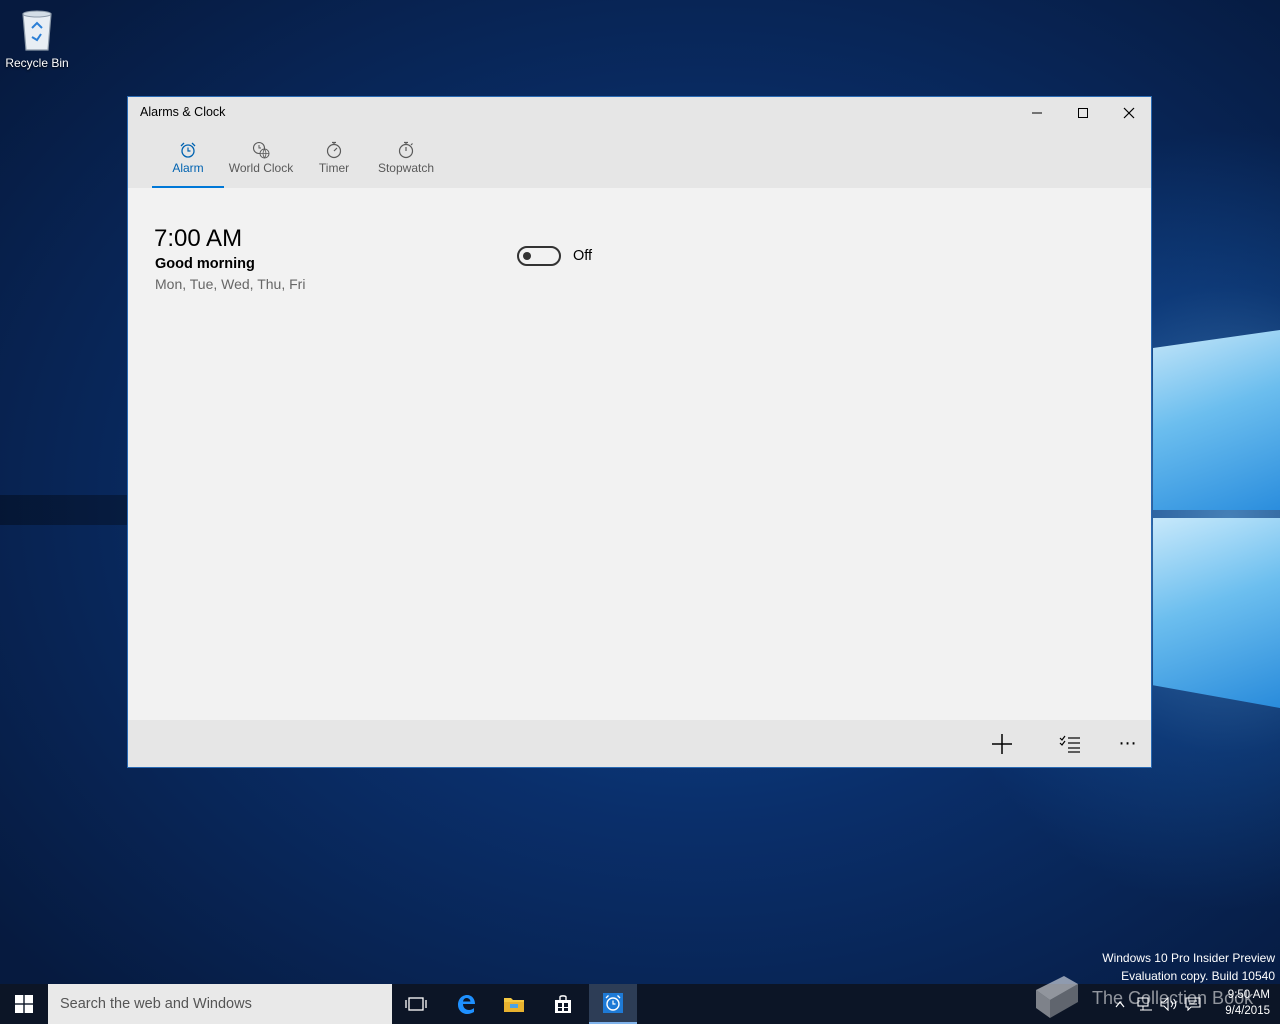  What do you see at coordinates (37, 63) in the screenshot?
I see `recycle-bin-label: Recycle Bin` at bounding box center [37, 63].